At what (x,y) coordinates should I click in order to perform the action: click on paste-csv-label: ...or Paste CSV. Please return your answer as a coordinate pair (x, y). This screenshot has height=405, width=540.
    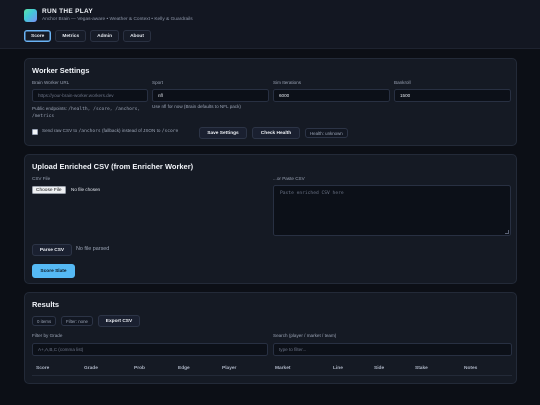
    Looking at the image, I should click on (289, 178).